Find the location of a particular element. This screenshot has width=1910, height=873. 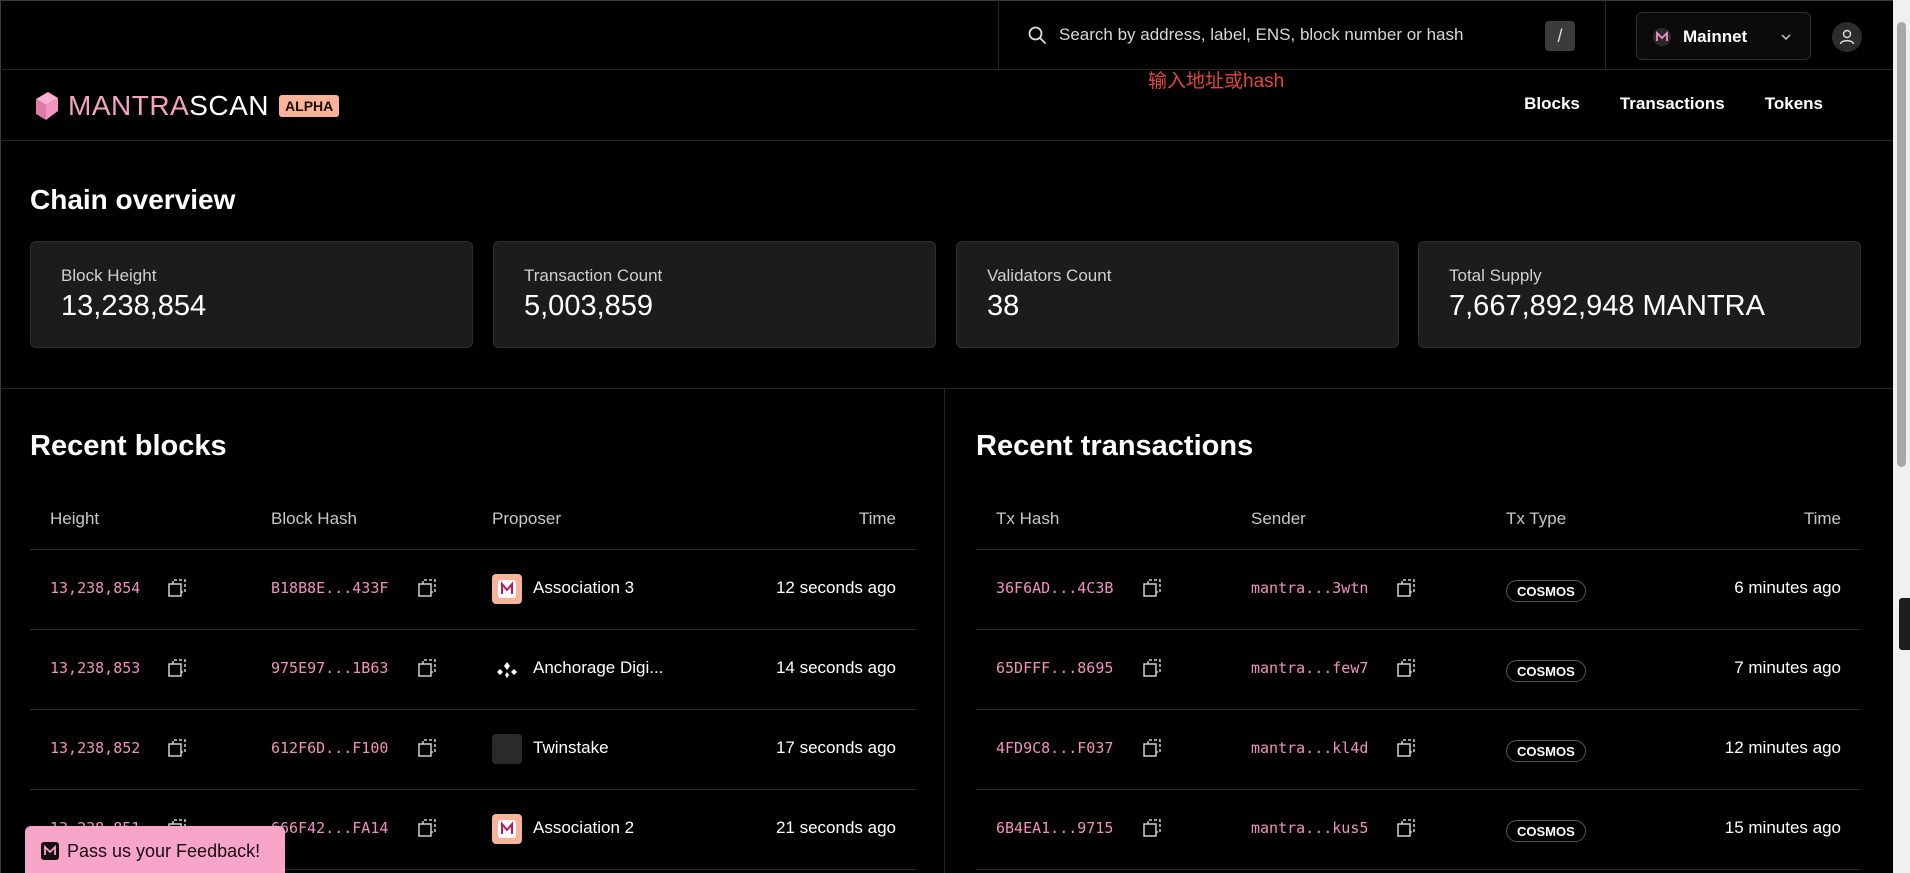

page-title: Chain overview is located at coordinates (133, 199).